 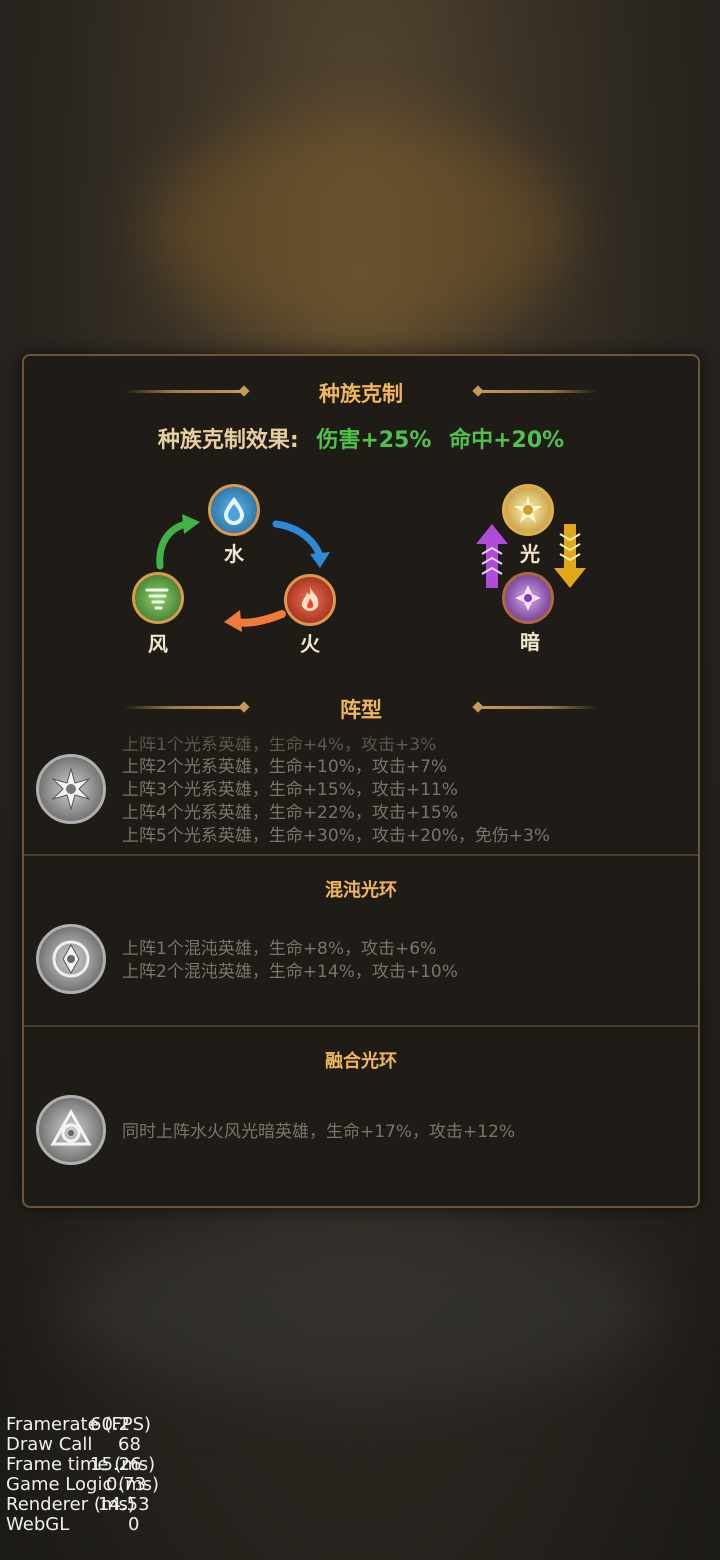 What do you see at coordinates (374, 440) in the screenshot?
I see `effect-damage: 伤害+25%` at bounding box center [374, 440].